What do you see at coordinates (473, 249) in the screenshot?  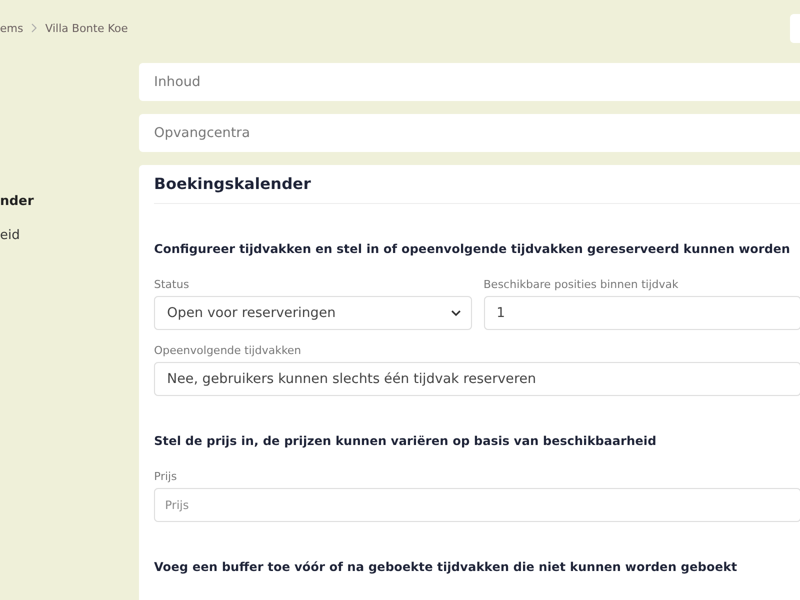 I see `section-heading: Configureer tijdvakken en stel in of opeenvolgende tijdvakken gereserveerd kunnen worden` at bounding box center [473, 249].